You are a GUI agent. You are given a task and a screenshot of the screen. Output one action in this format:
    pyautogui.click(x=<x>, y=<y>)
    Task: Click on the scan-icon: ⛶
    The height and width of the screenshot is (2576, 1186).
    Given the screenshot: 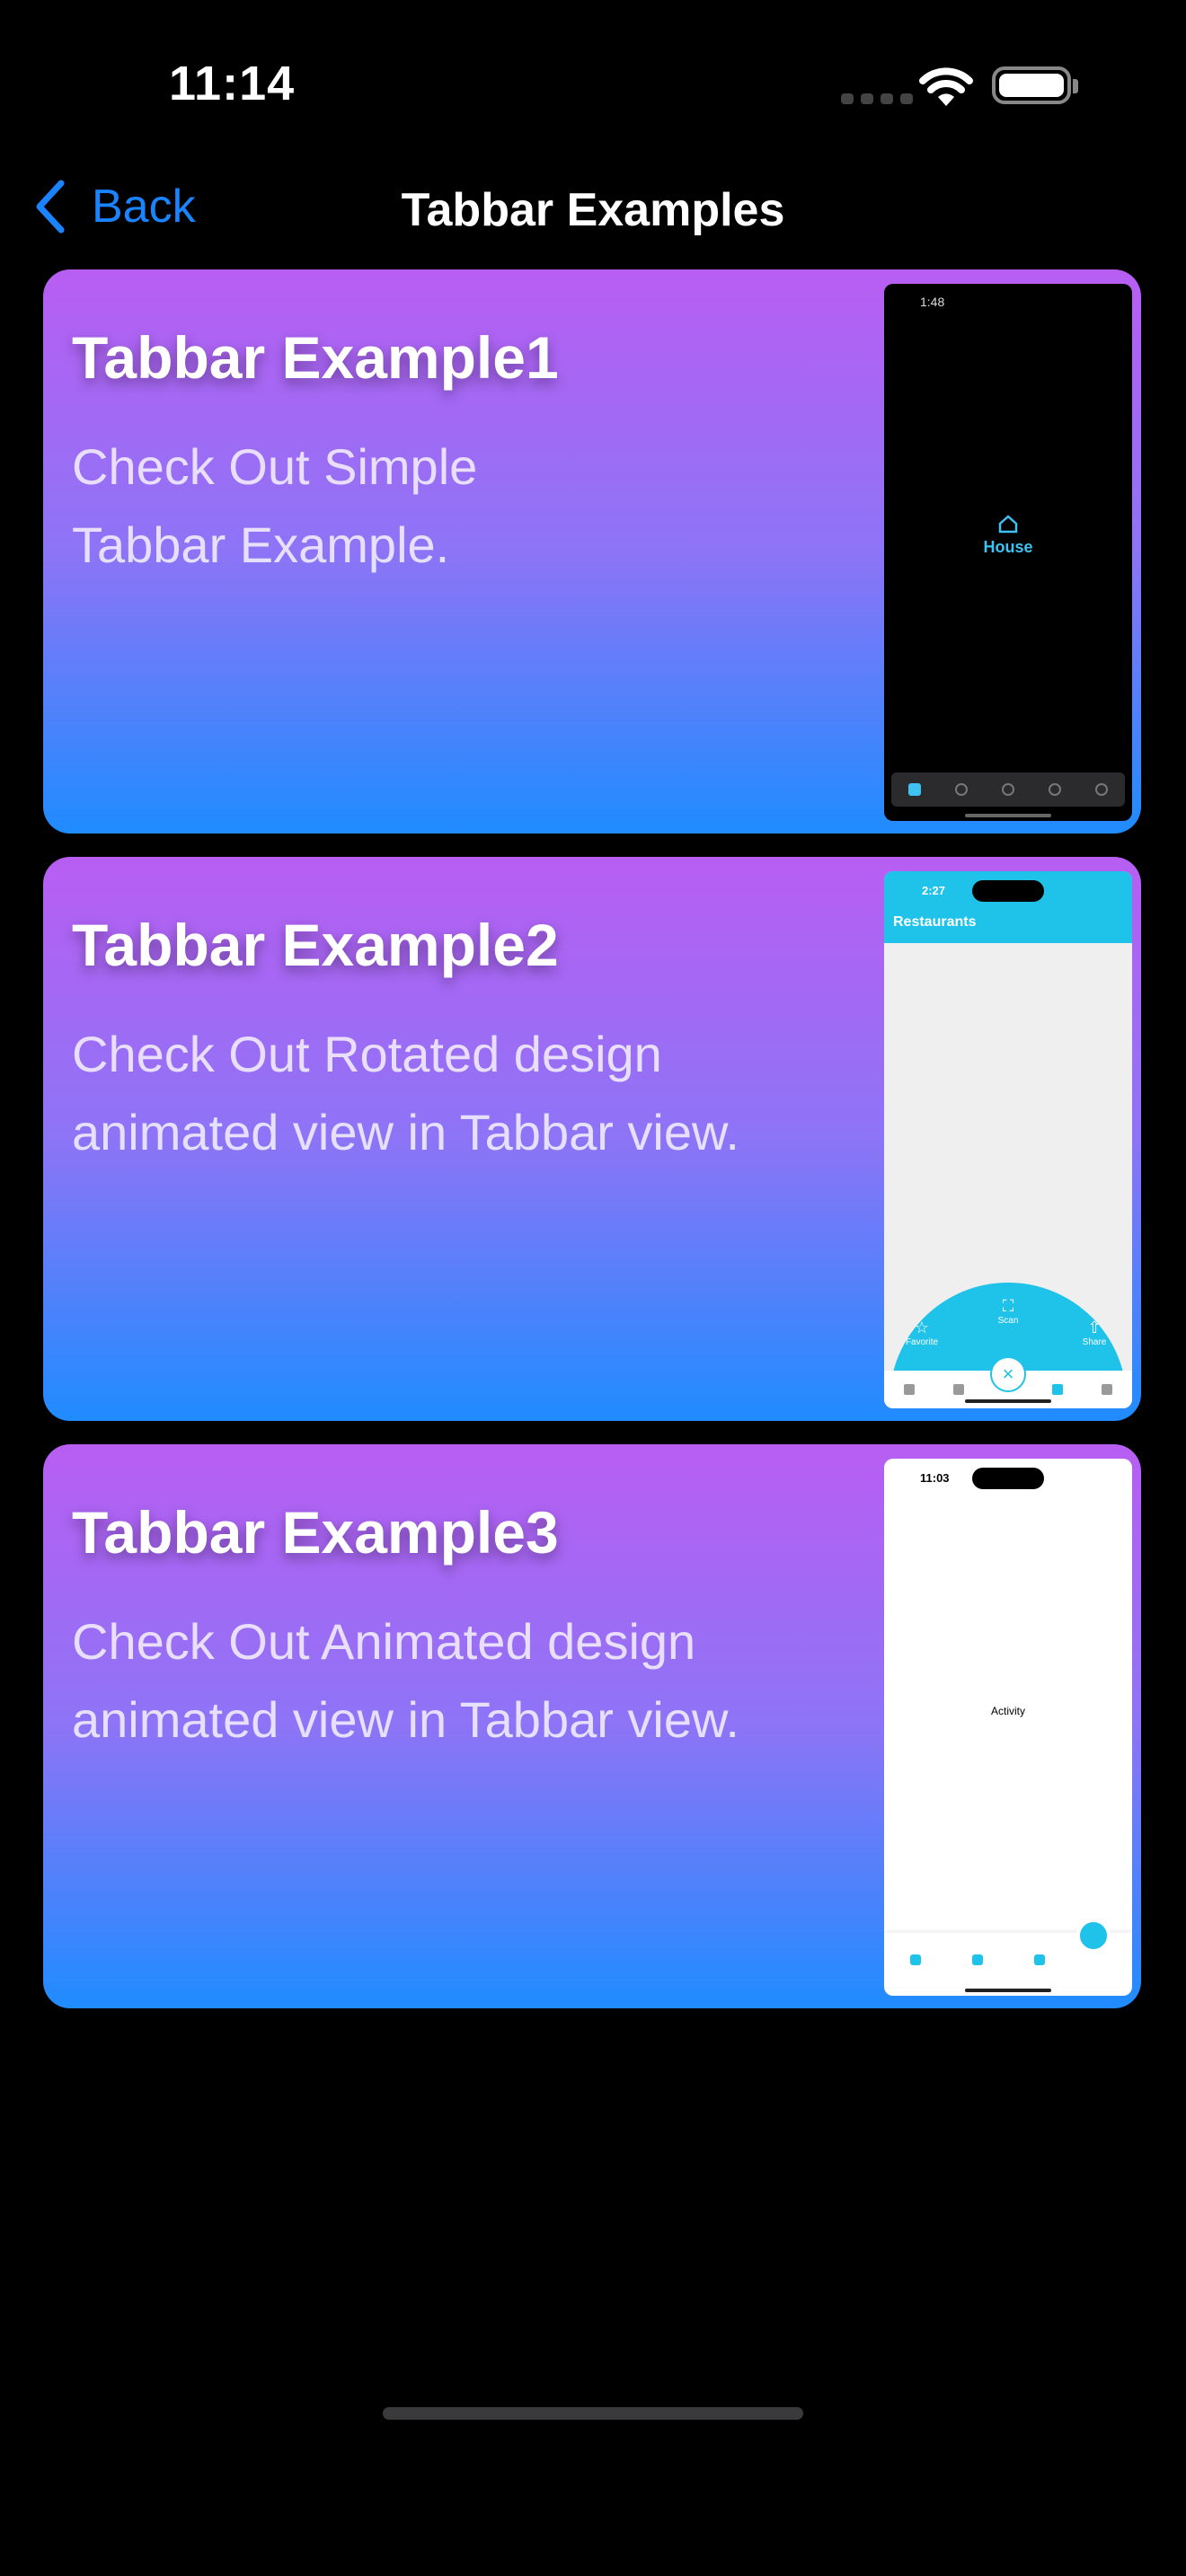 What is the action you would take?
    pyautogui.click(x=1008, y=1306)
    